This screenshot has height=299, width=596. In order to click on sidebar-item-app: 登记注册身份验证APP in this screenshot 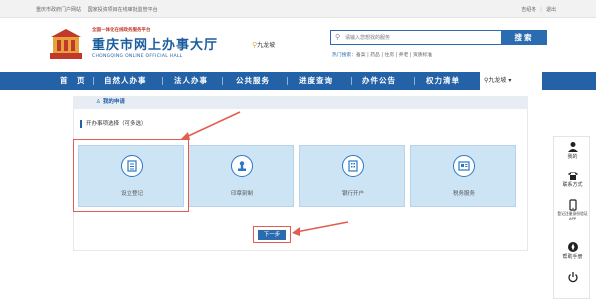, I will do `click(572, 210)`.